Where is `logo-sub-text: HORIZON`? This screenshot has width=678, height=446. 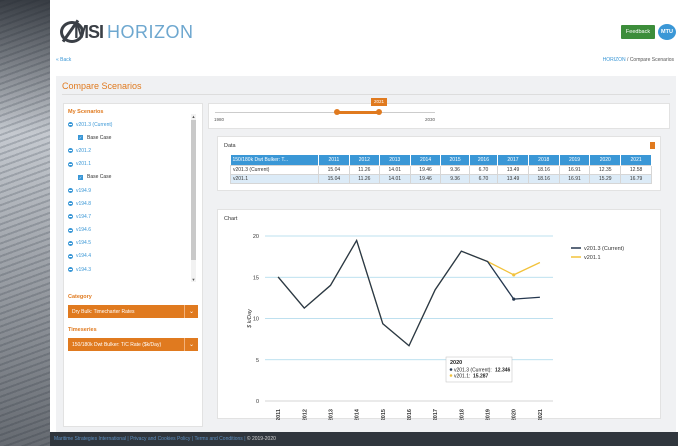 logo-sub-text: HORIZON is located at coordinates (150, 31).